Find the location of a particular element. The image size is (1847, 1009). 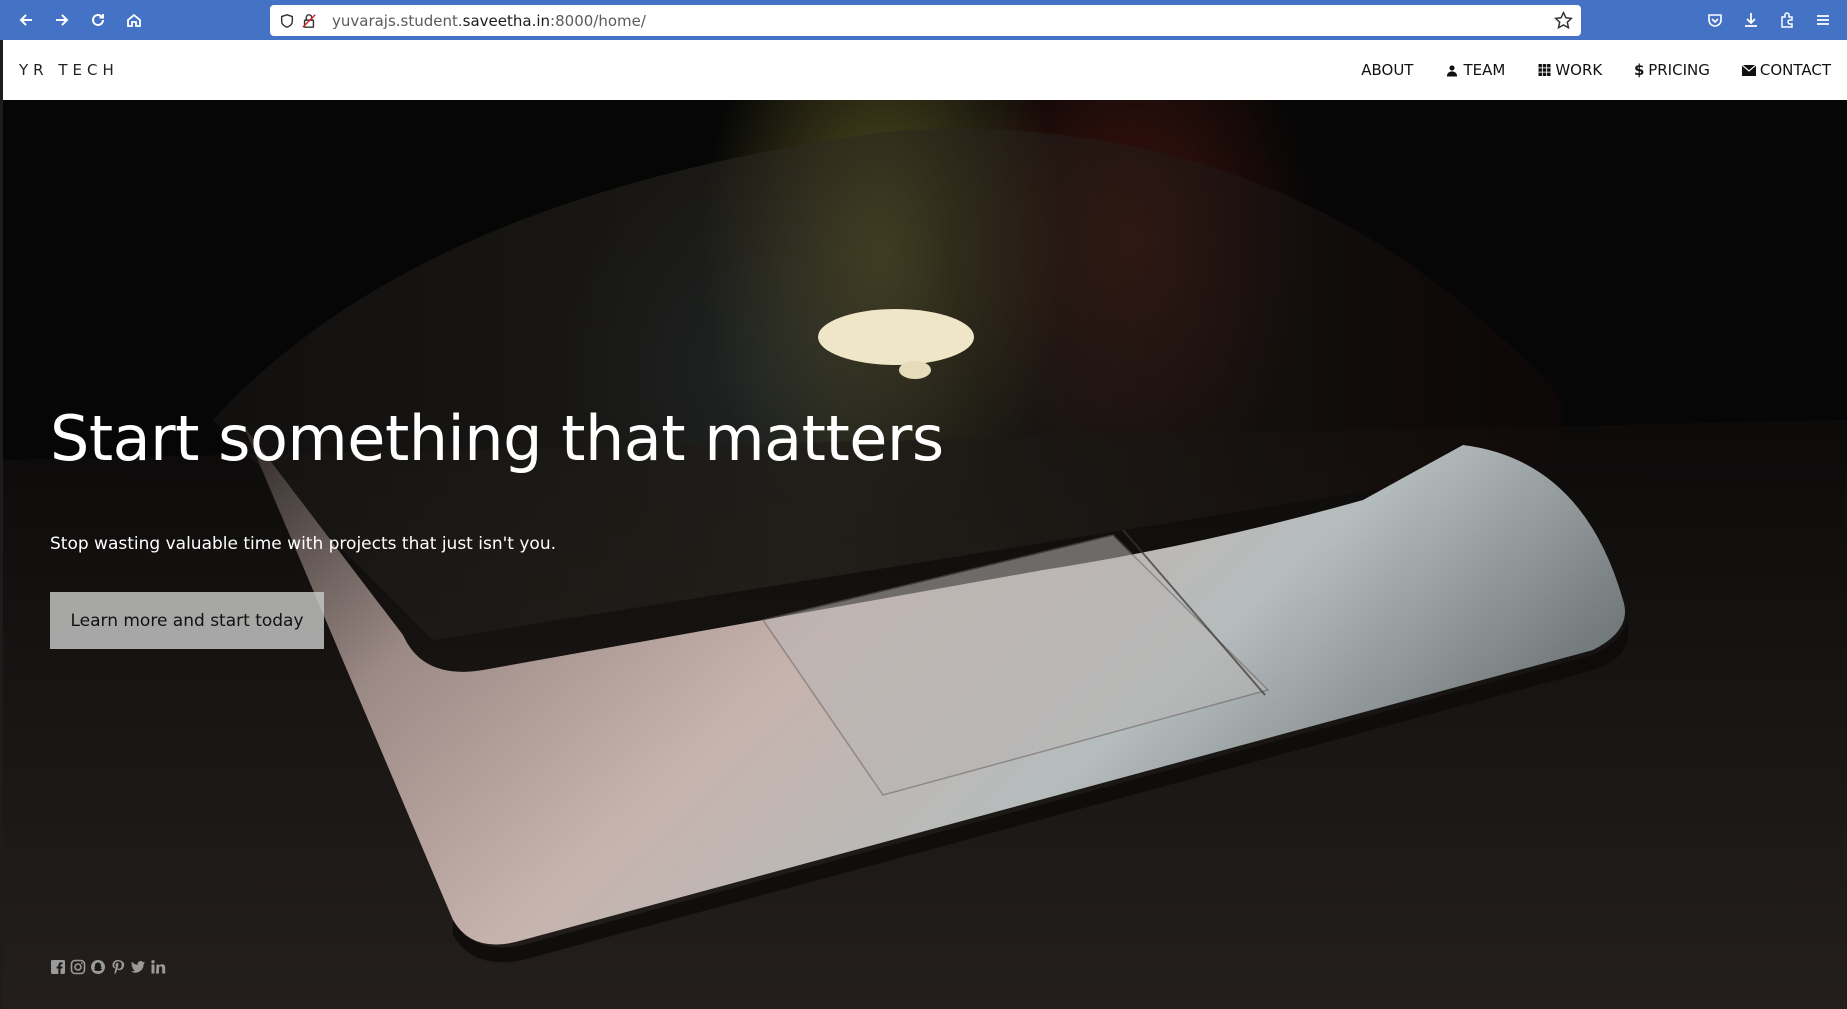

nav-pricing: $ PRICING is located at coordinates (1672, 70).